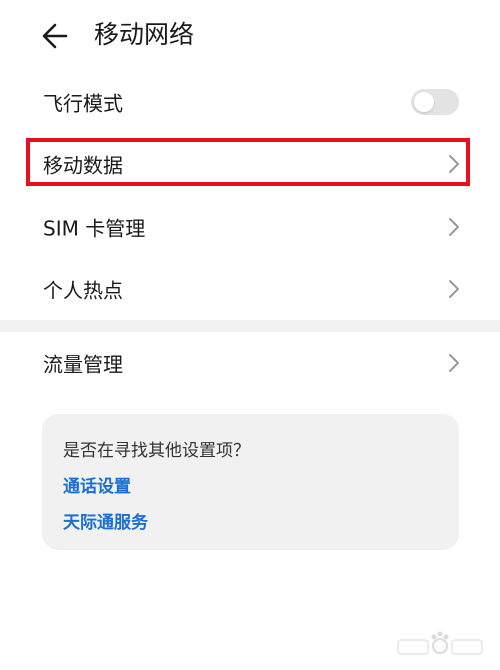 This screenshot has height=670, width=500. I want to click on mobile-data-row: 移动数据, so click(250, 164).